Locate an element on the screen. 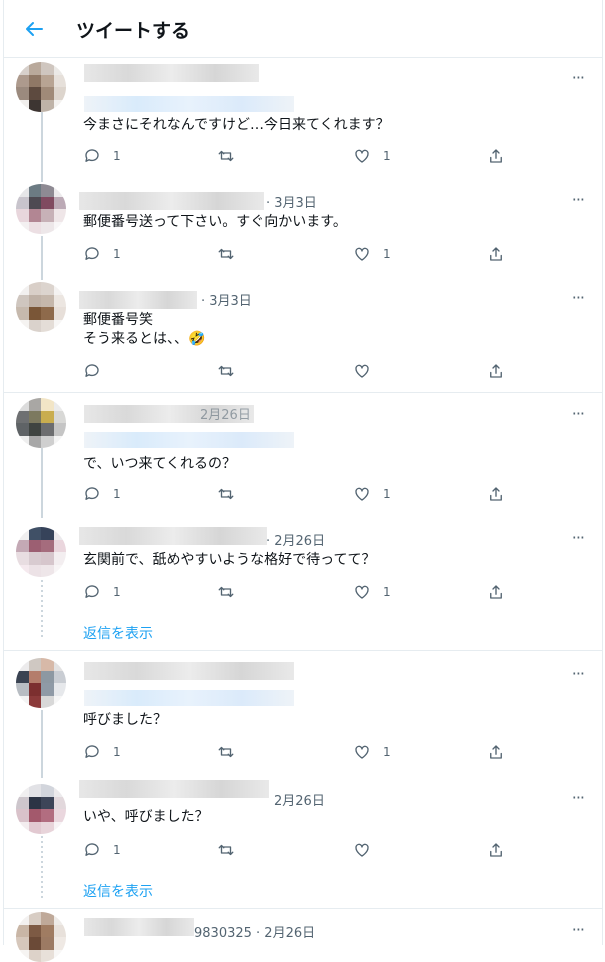 The width and height of the screenshot is (605, 962). tweet-timestamp: 9830325 · 2月26日 is located at coordinates (254, 931).